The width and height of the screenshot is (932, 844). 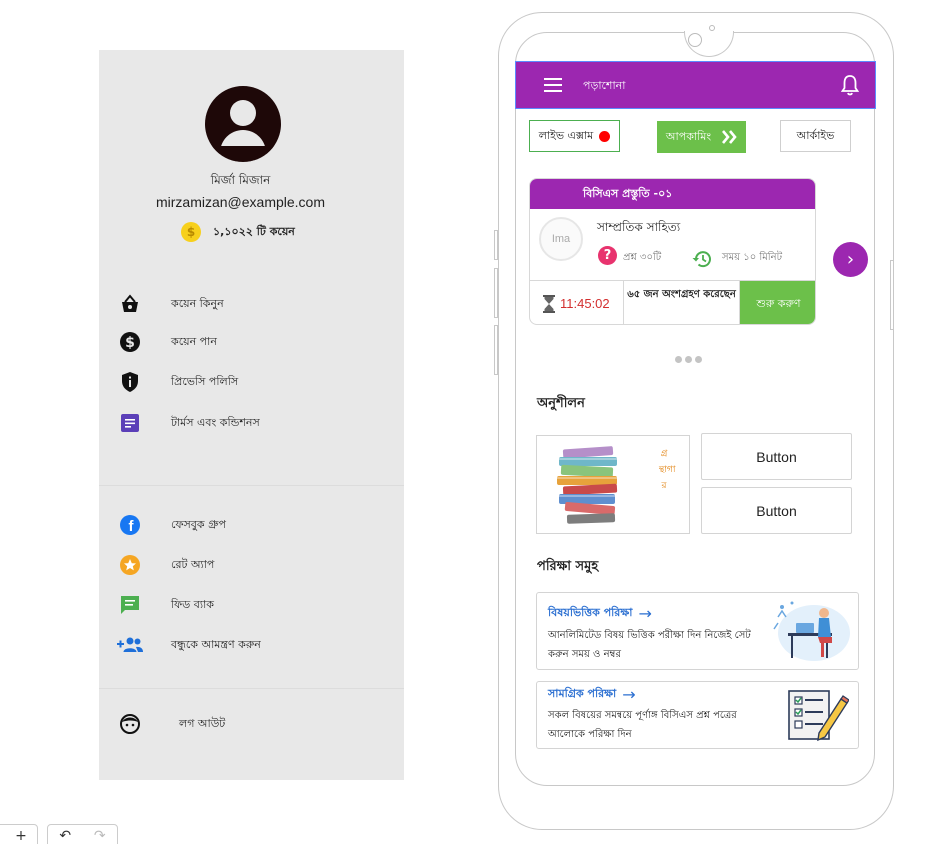 I want to click on tab-label: আর্কাইভ, so click(x=815, y=135).